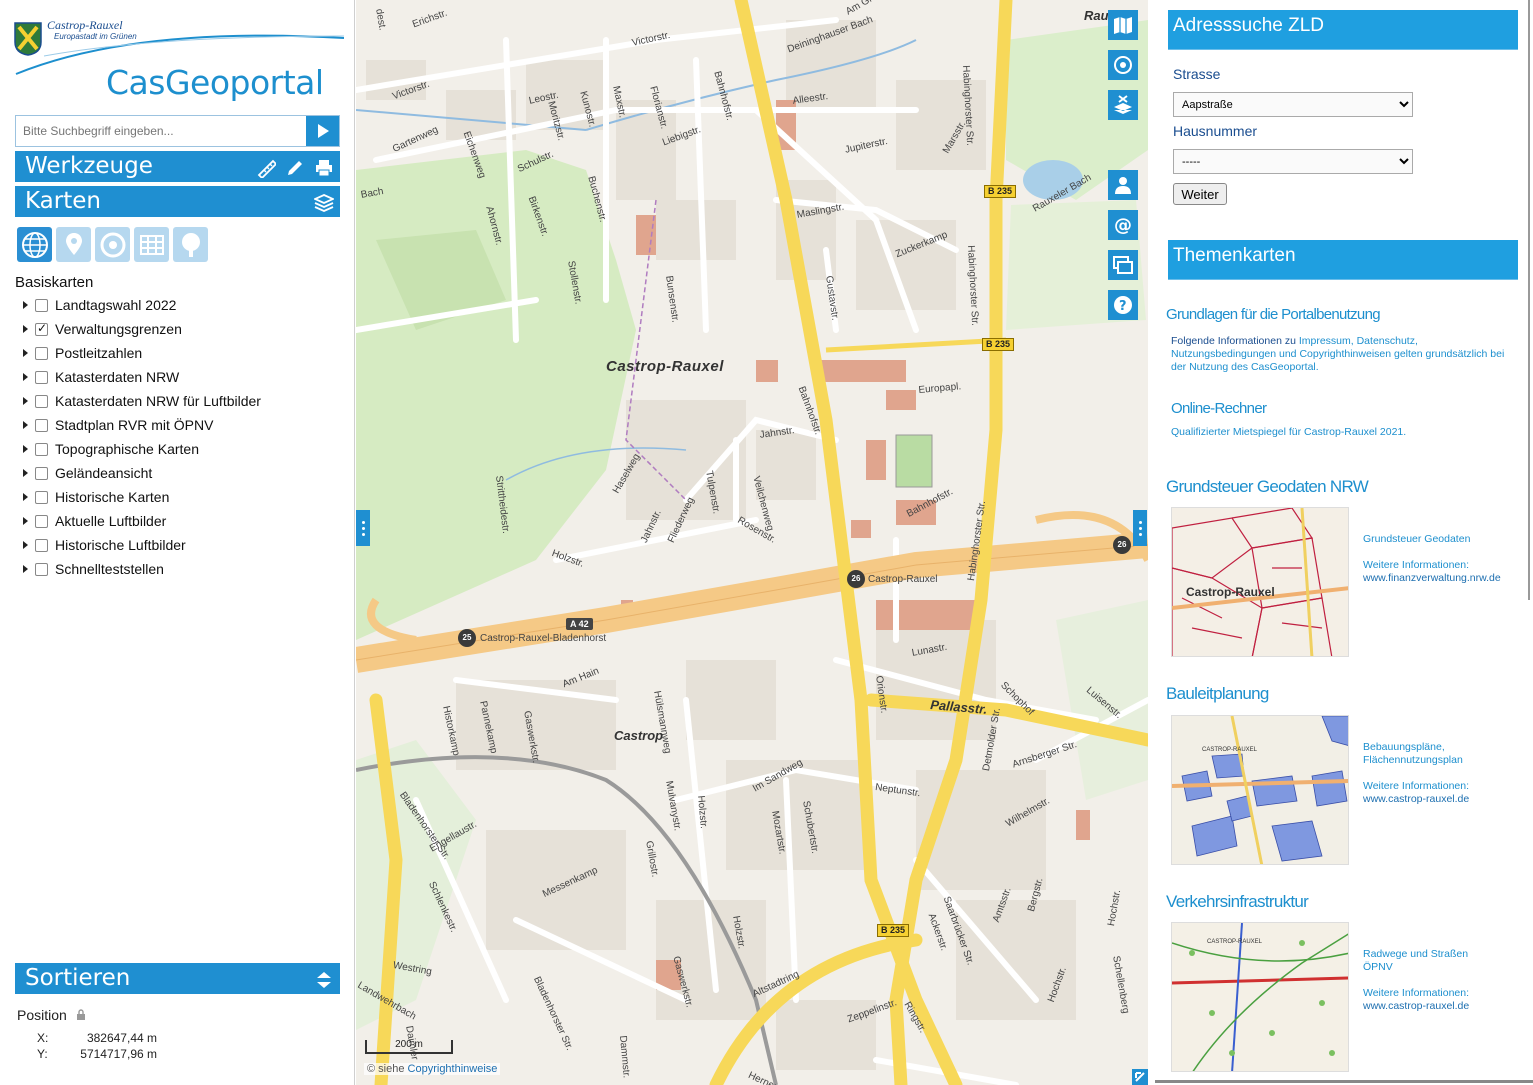 This screenshot has height=1085, width=1533. I want to click on verkehr-link: www.castrop-rauxel.de, so click(1416, 1006).